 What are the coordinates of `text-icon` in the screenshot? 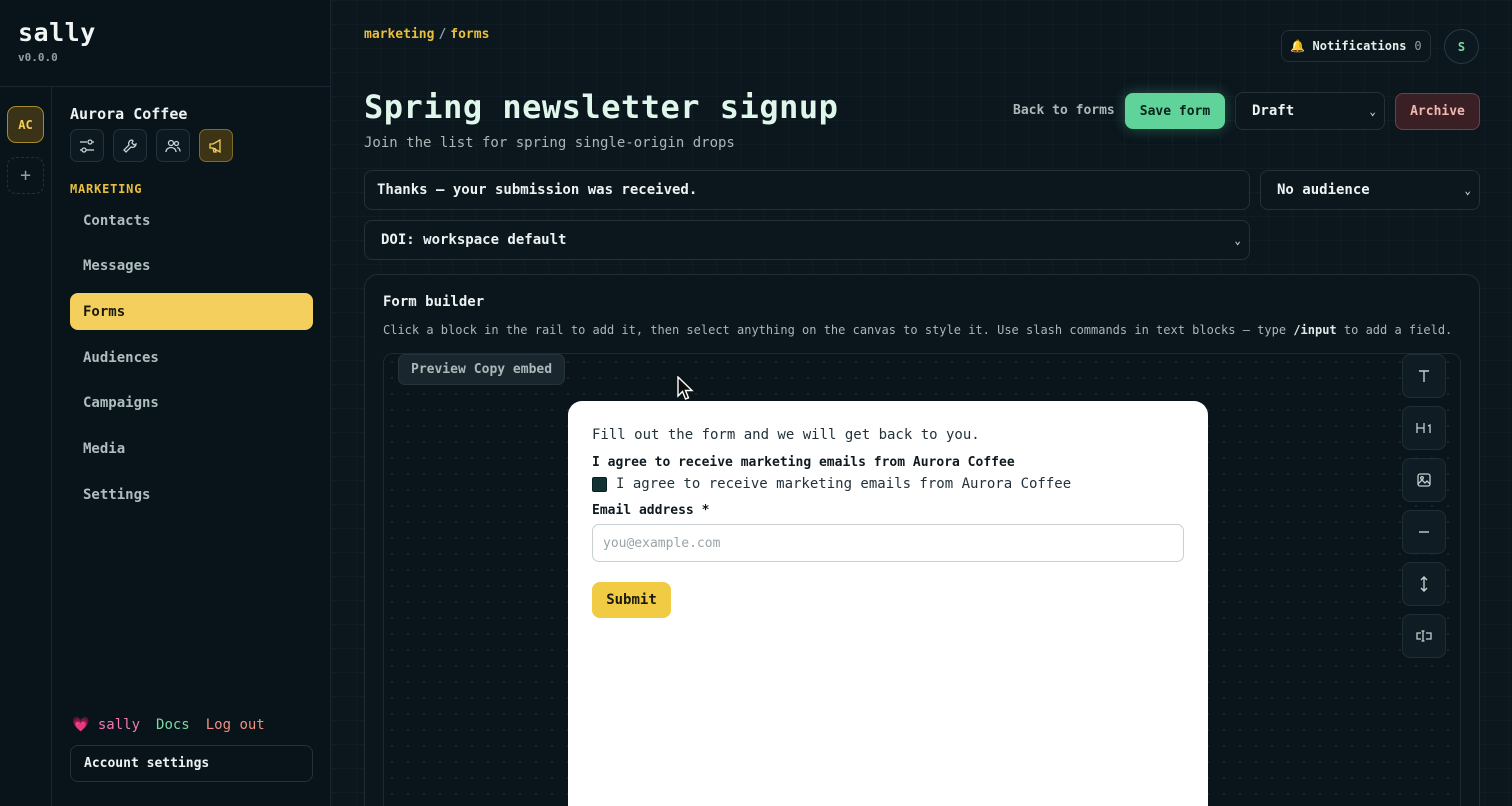 It's located at (1424, 376).